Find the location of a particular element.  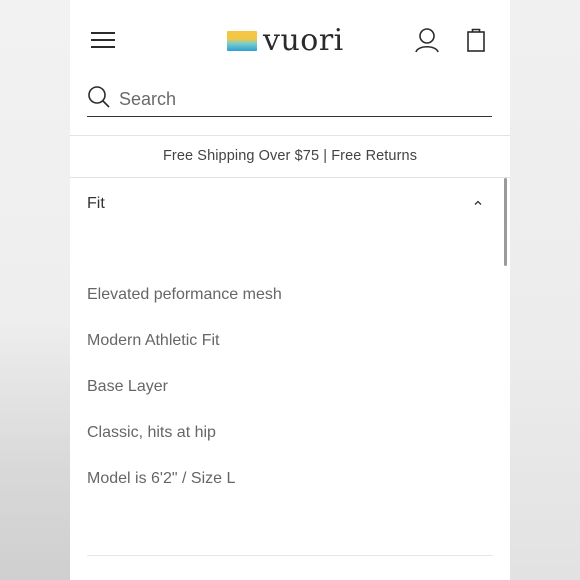

user-icon is located at coordinates (427, 40).